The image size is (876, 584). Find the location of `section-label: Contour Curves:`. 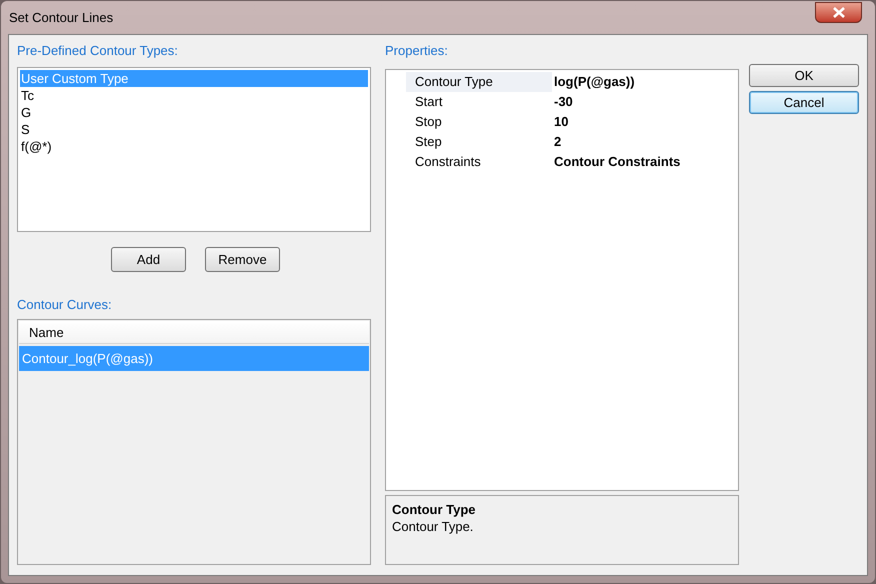

section-label: Contour Curves: is located at coordinates (65, 305).